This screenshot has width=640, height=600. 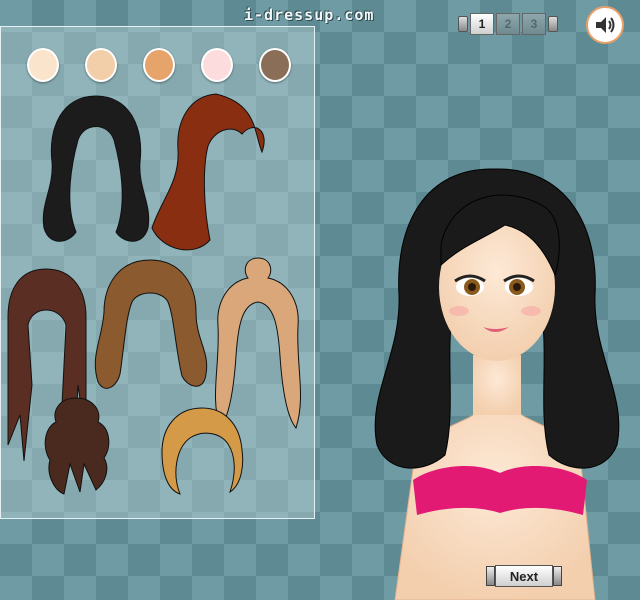 I want to click on page-rail-right, so click(x=553, y=24).